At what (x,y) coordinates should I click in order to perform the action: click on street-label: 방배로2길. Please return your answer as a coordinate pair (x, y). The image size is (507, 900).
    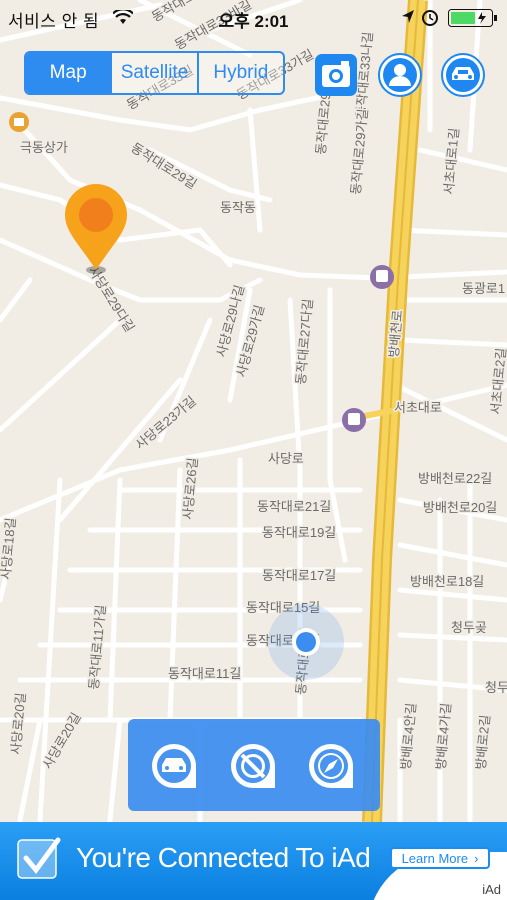
    Looking at the image, I should click on (483, 742).